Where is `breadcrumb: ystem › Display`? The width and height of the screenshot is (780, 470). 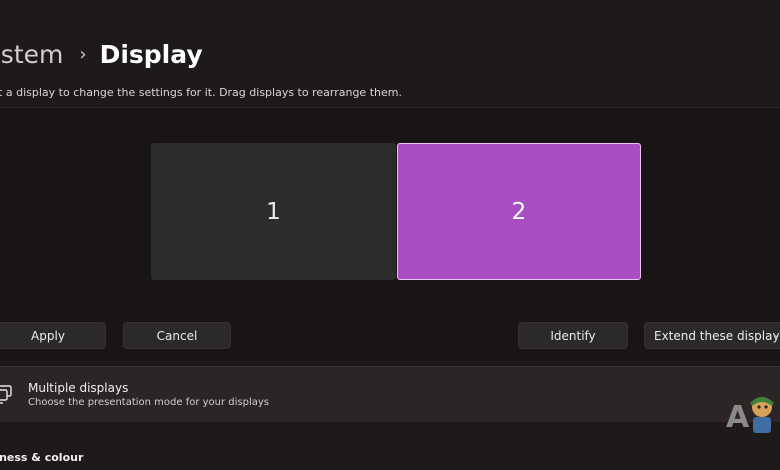
breadcrumb: ystem › Display is located at coordinates (101, 54).